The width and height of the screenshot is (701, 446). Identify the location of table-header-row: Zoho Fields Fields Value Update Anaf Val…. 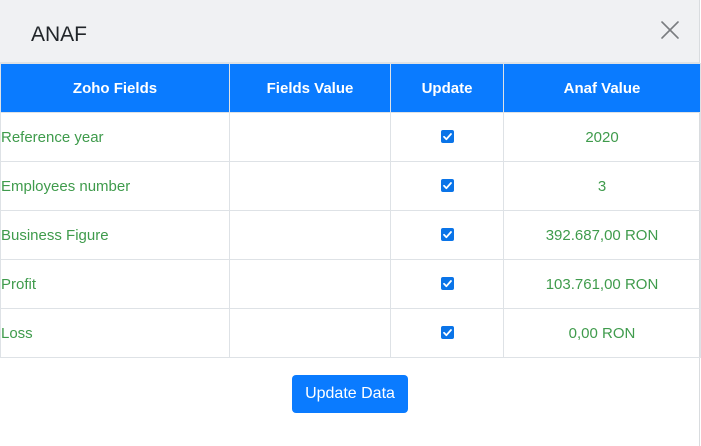
(350, 88).